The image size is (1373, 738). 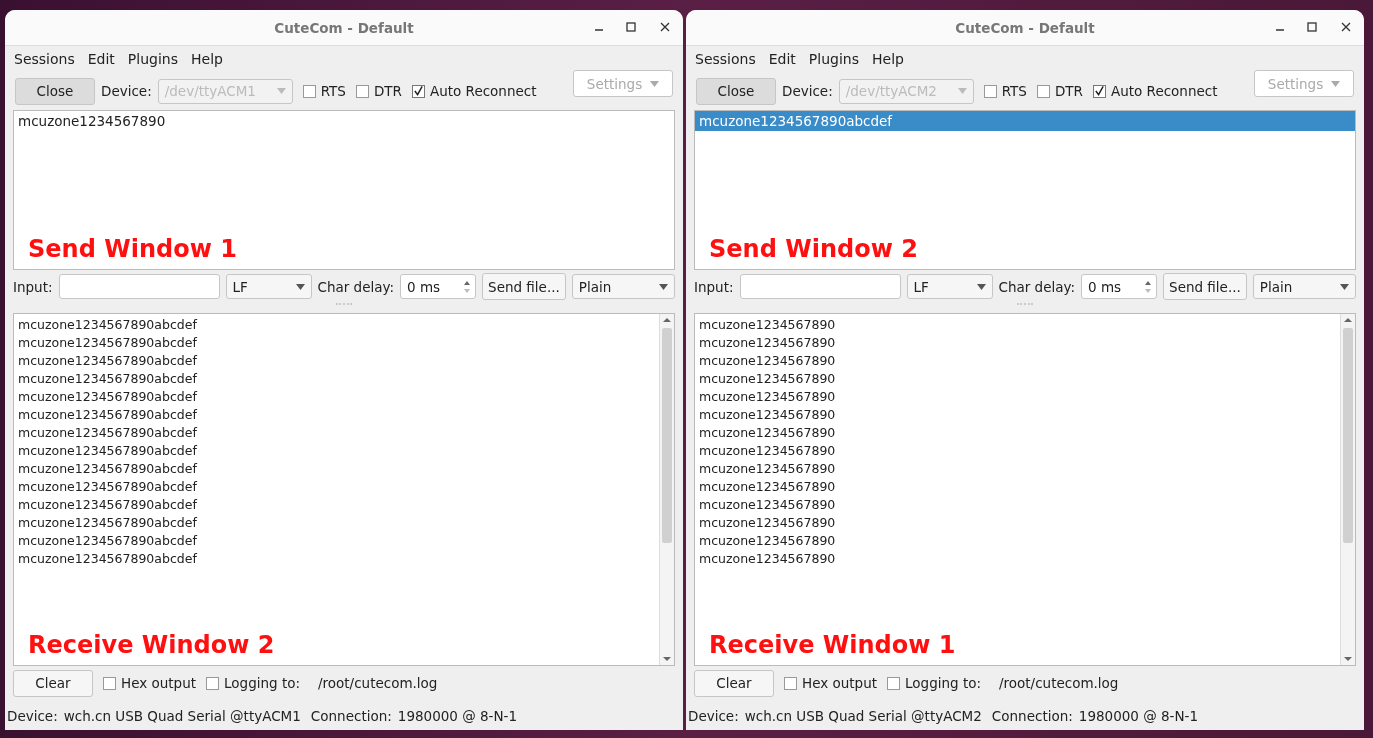 I want to click on history-item: mcuzone1234567890abcdef, so click(x=1025, y=121).